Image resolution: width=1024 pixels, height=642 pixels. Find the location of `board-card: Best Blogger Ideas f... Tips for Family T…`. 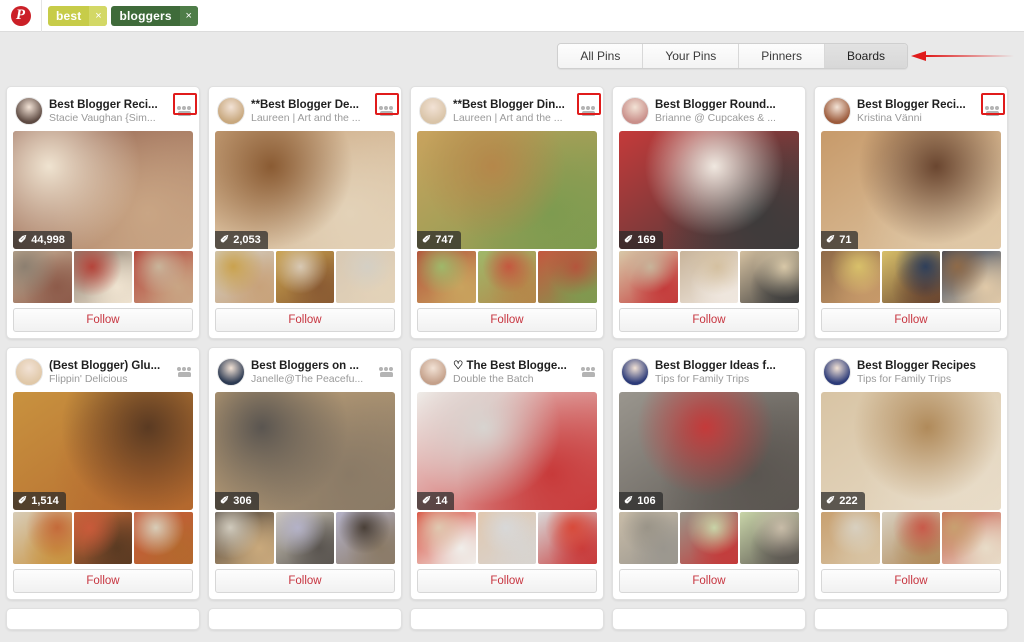

board-card: Best Blogger Ideas f... Tips for Family T… is located at coordinates (709, 473).